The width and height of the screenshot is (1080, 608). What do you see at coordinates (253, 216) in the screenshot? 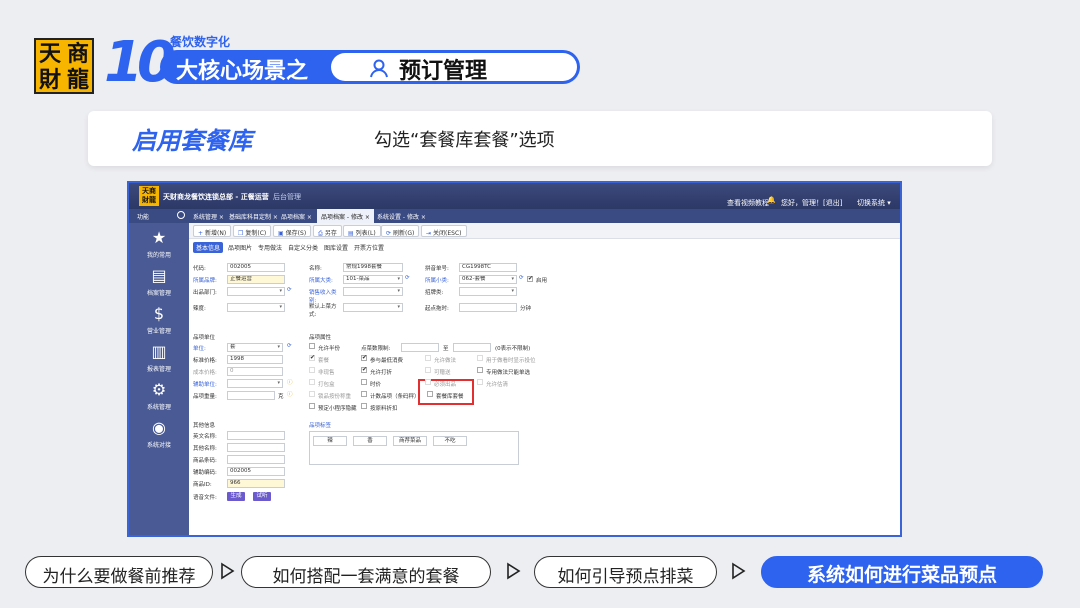
I see `tab-subject-custom: 基础库科目定制 ×` at bounding box center [253, 216].